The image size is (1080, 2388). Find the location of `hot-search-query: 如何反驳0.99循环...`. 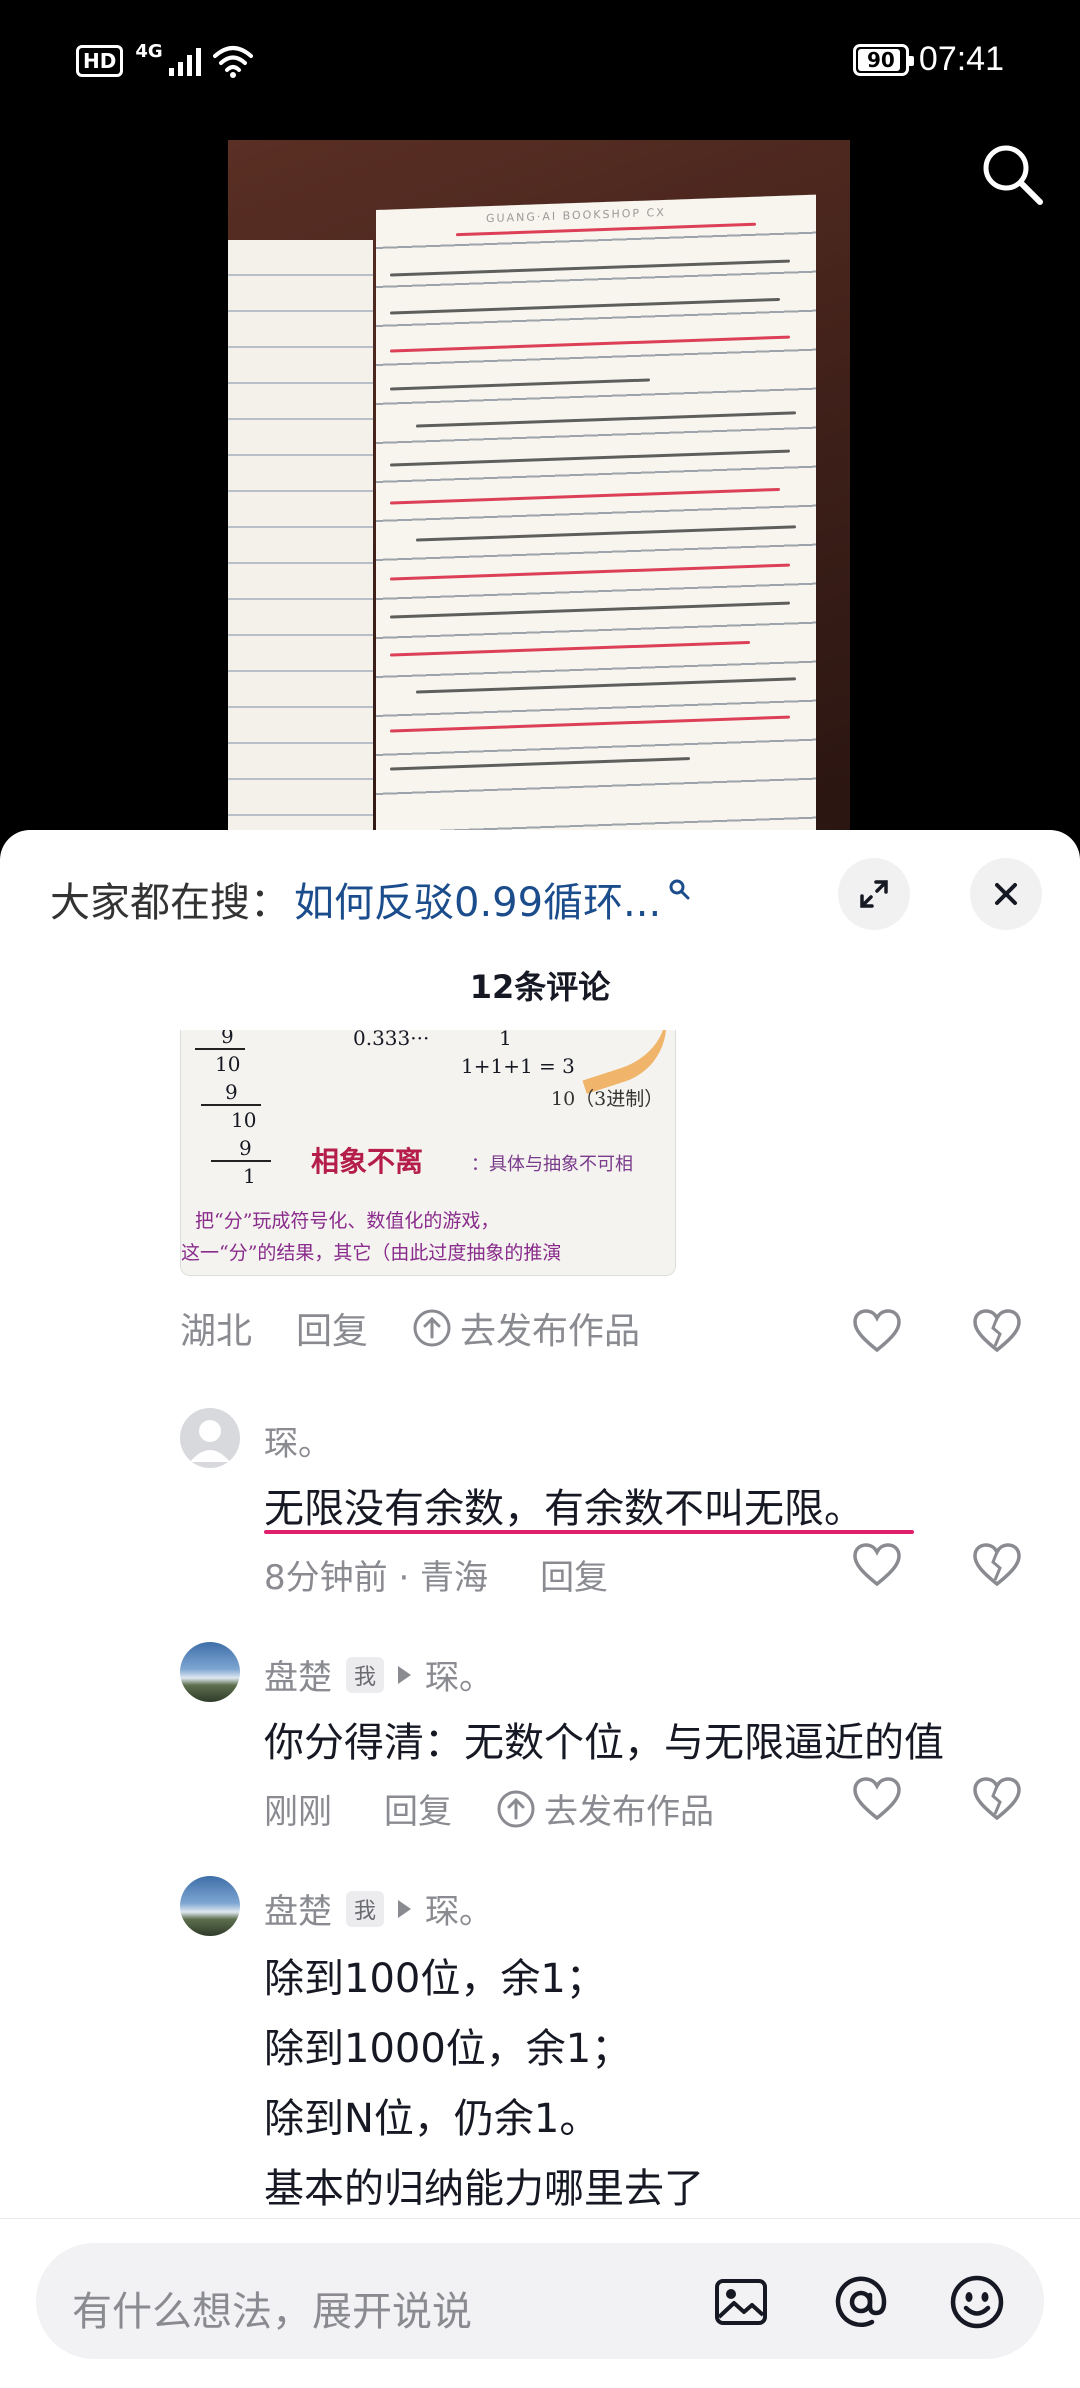

hot-search-query: 如何反驳0.99循环... is located at coordinates (477, 899).